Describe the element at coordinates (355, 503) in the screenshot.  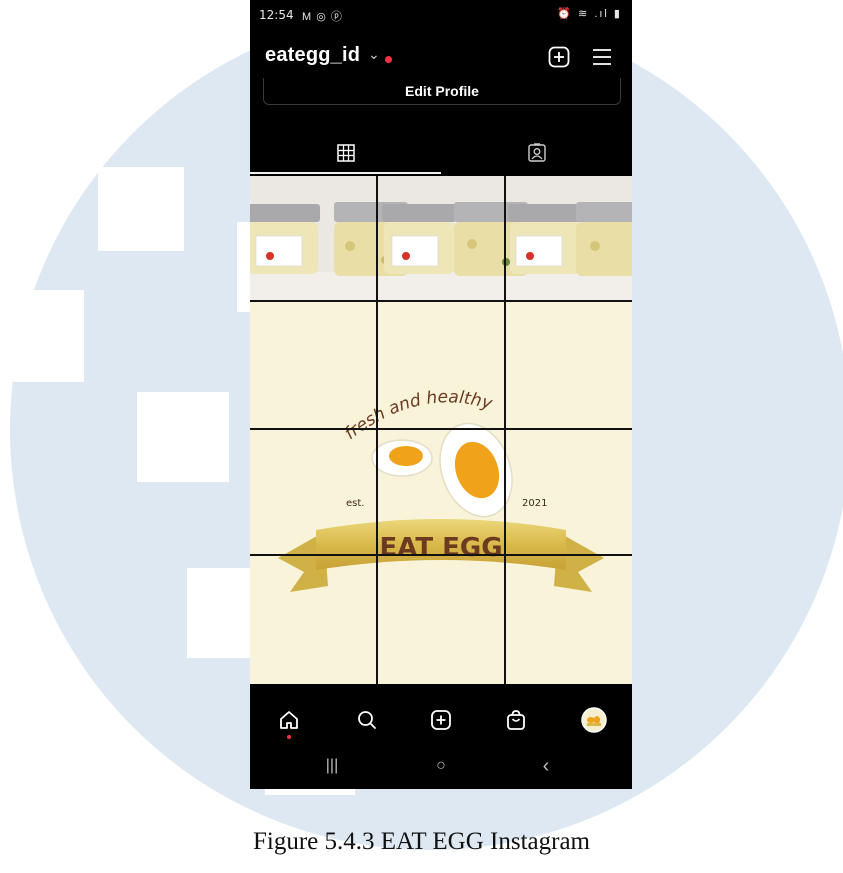
I see `logo-est-label: est.` at that location.